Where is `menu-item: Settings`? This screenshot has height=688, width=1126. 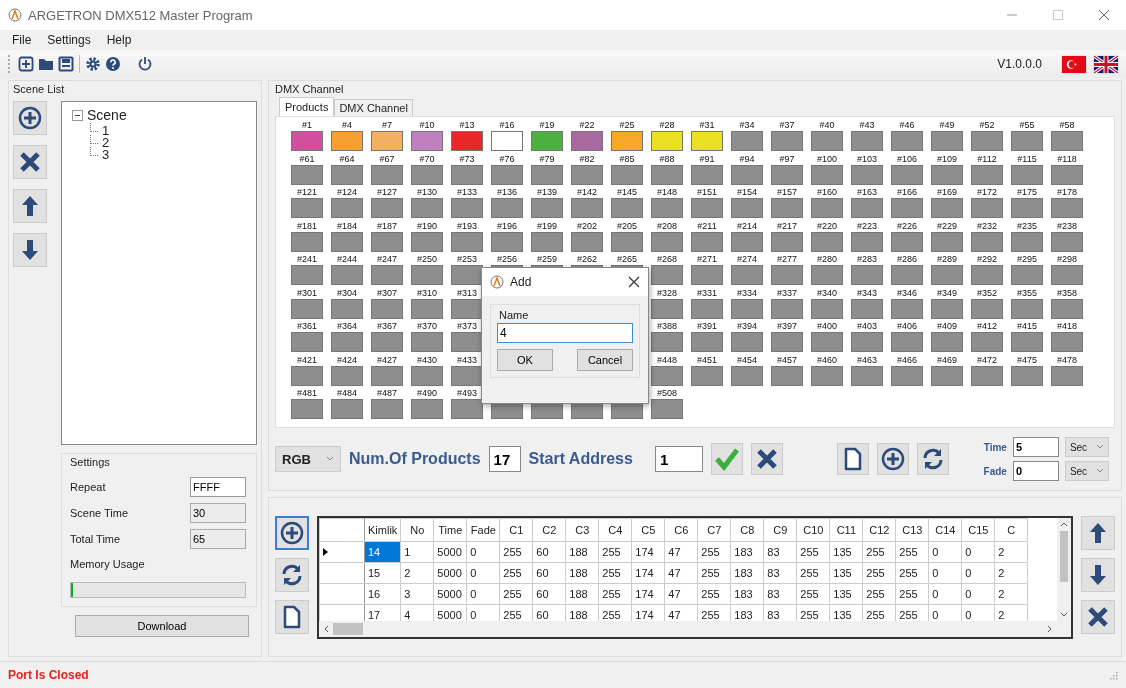
menu-item: Settings is located at coordinates (69, 40).